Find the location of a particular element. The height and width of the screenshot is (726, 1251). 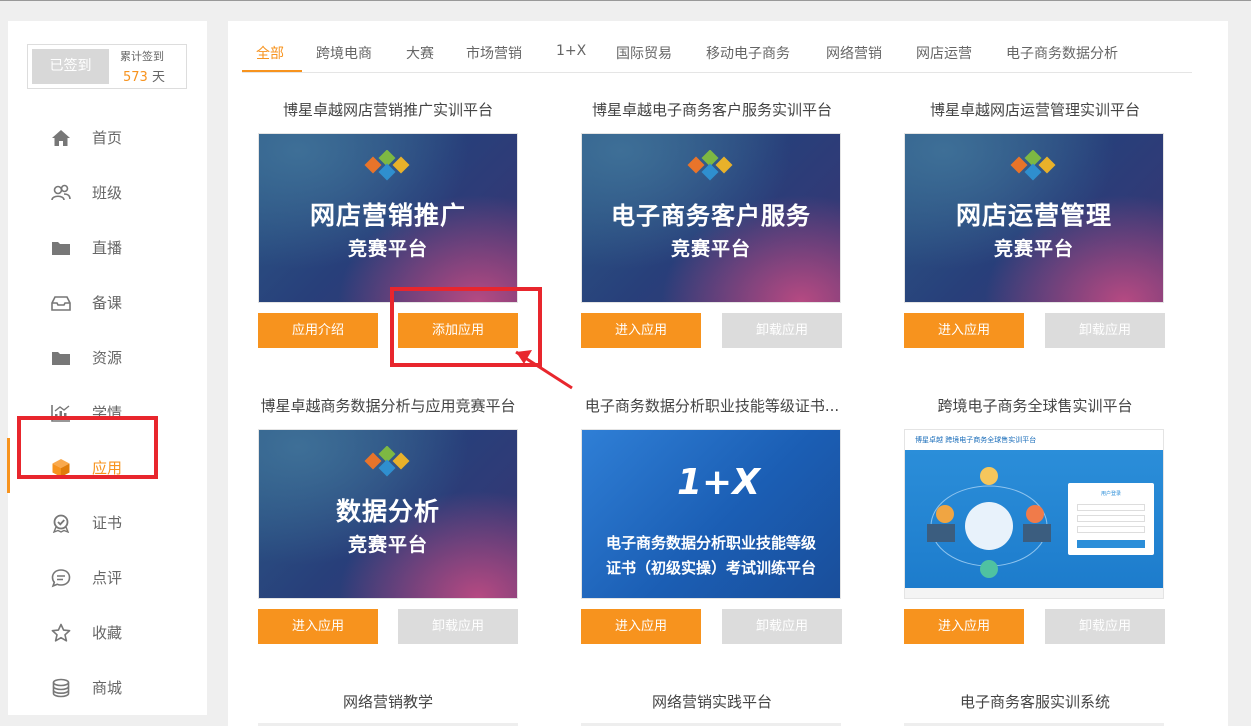

sidebar-item-label: 班级 is located at coordinates (107, 193).